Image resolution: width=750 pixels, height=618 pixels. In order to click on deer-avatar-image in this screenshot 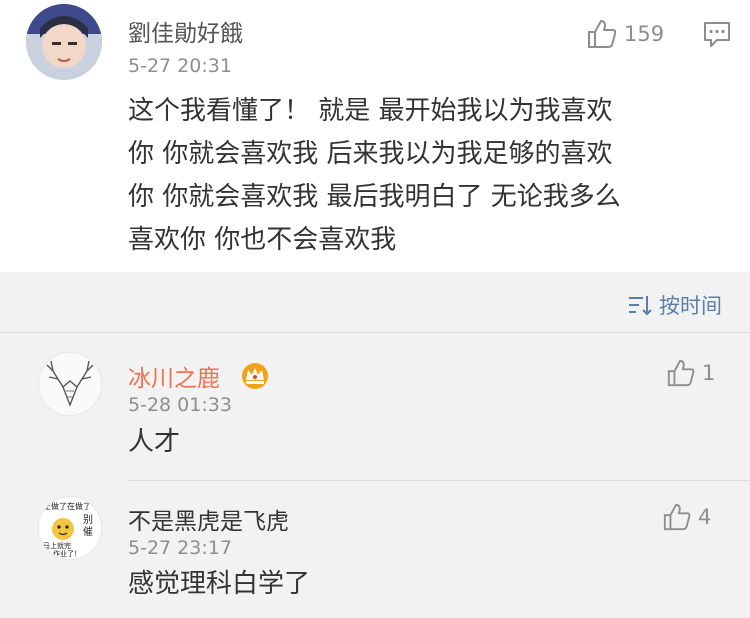, I will do `click(70, 384)`.